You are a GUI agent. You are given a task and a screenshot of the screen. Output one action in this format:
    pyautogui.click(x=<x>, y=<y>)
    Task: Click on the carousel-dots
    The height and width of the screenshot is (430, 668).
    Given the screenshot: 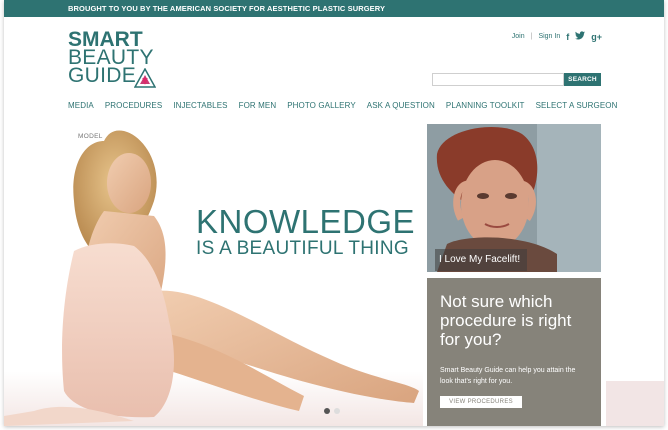 What is the action you would take?
    pyautogui.click(x=332, y=411)
    